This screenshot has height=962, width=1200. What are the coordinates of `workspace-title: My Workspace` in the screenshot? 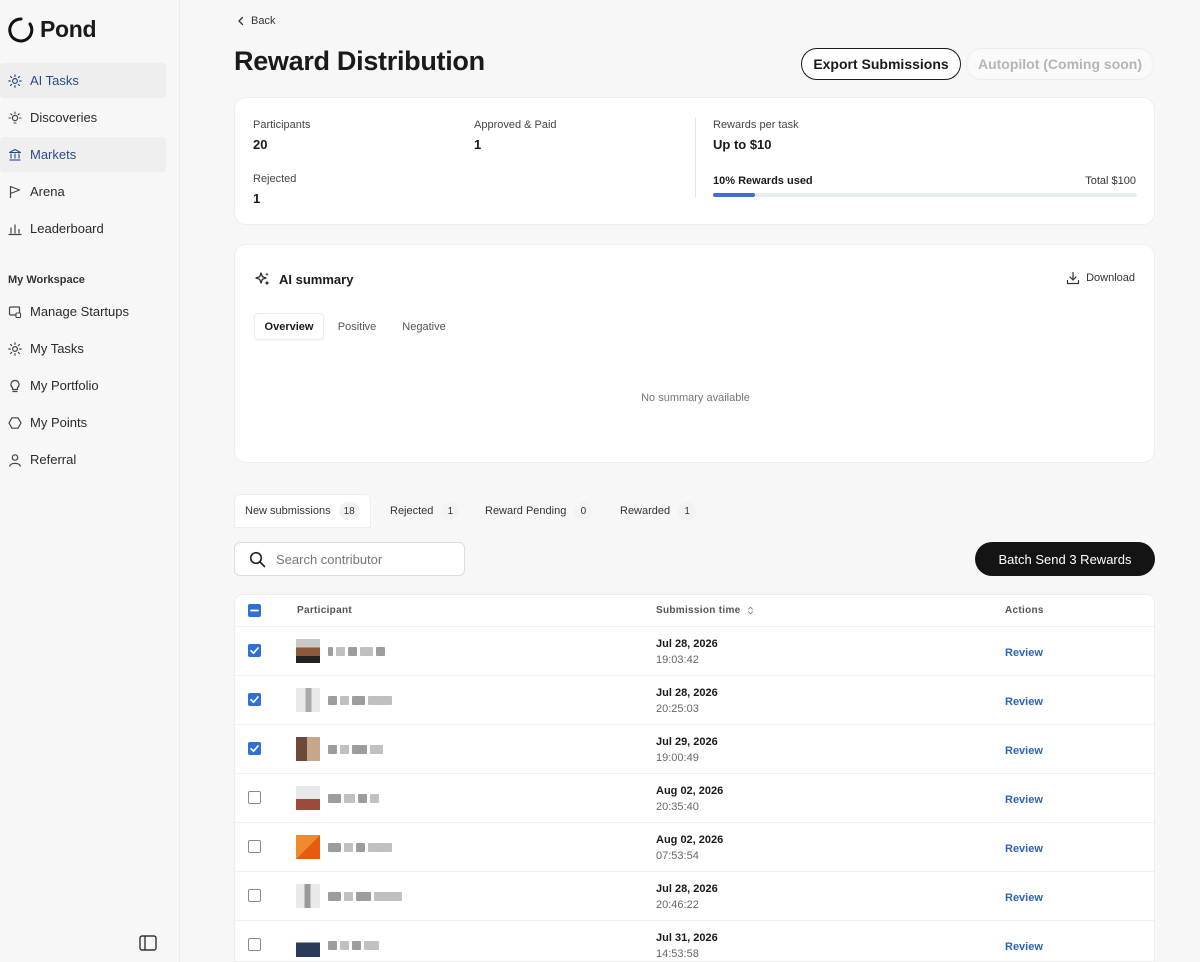 It's located at (46, 280).